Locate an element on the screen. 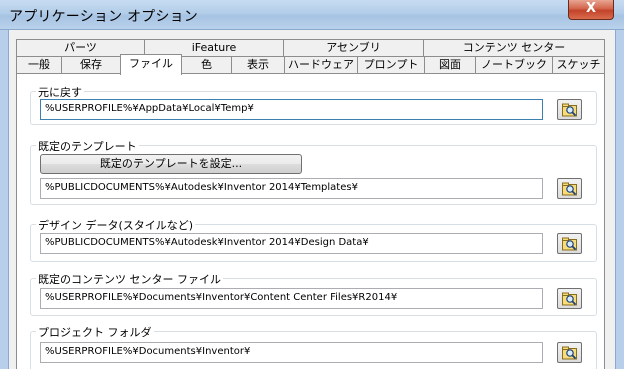  project-folder-label: プロジェクト フォルダ is located at coordinates (95, 332).